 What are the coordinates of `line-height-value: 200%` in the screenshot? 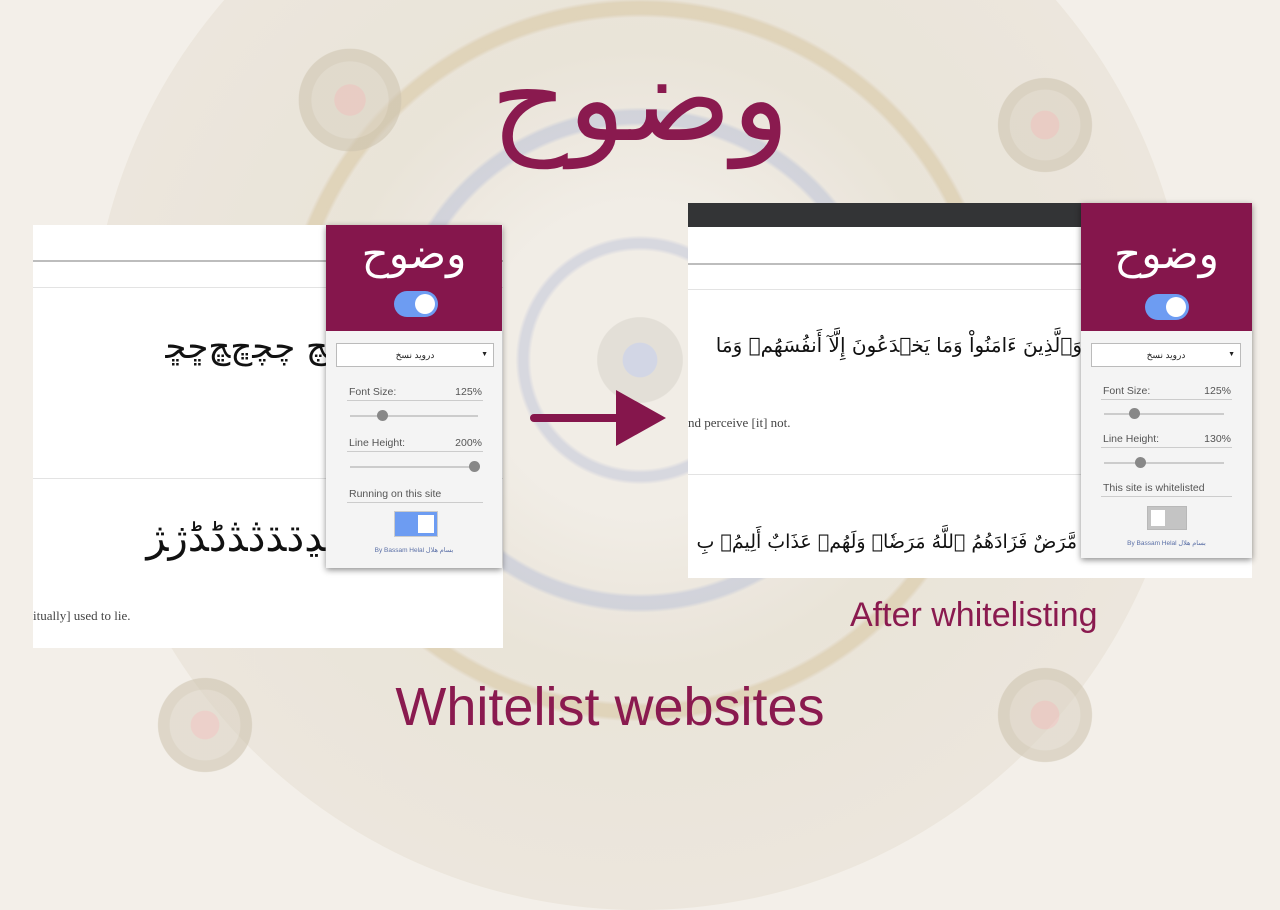 It's located at (468, 443).